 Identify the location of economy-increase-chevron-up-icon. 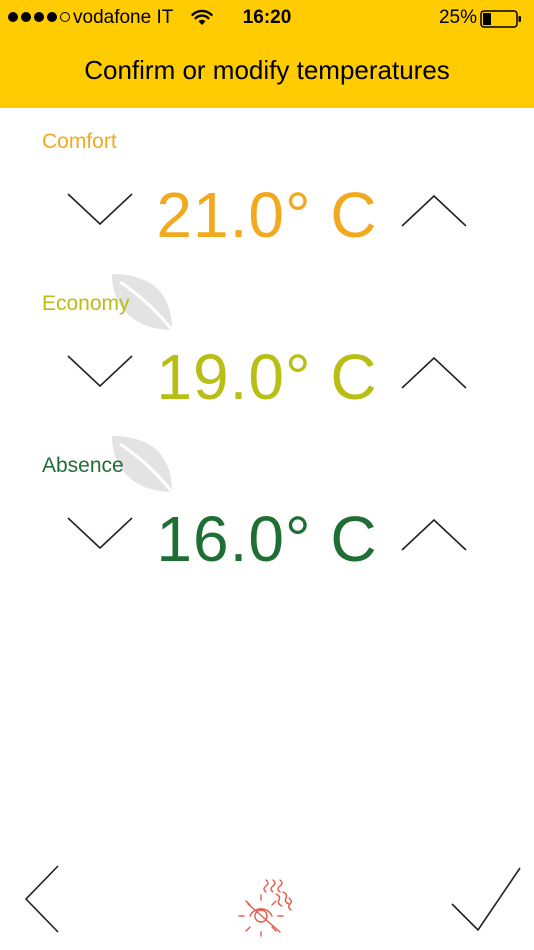
(434, 374).